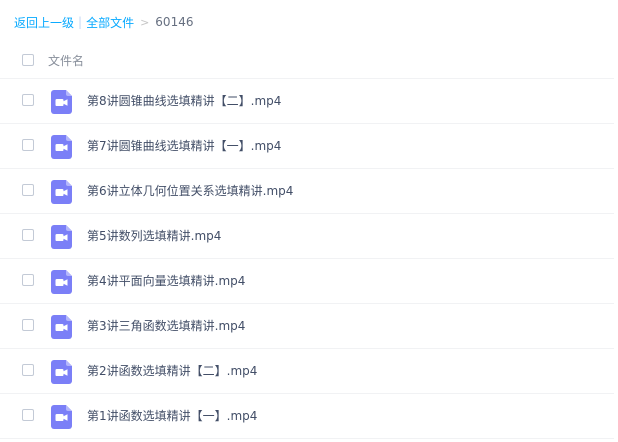  I want to click on file-row: 第6讲立体几何位置关系选填精讲.mp4, so click(307, 191).